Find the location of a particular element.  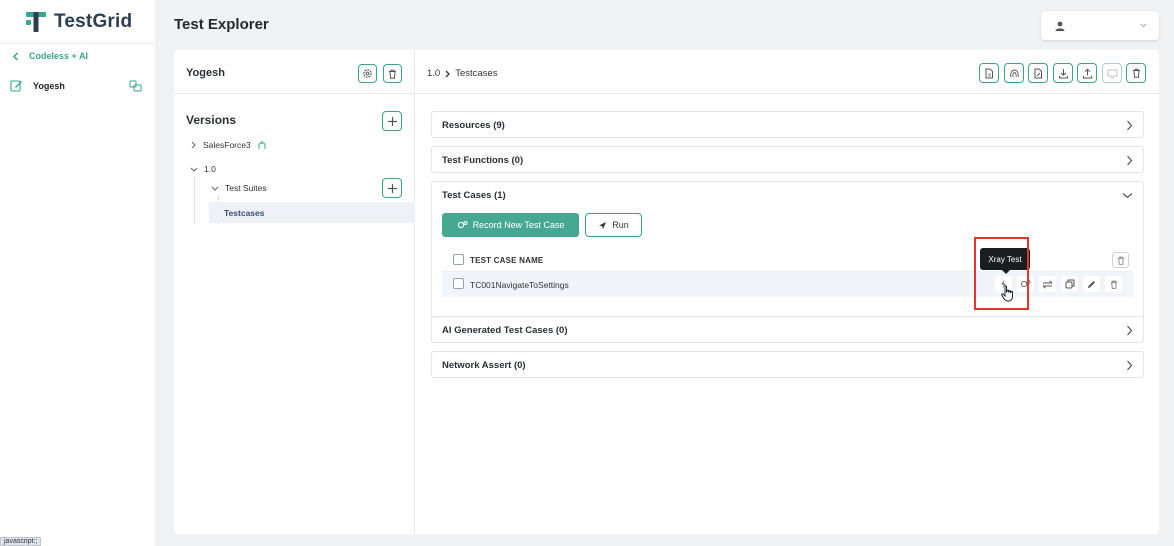

toolbar-edit-file-button is located at coordinates (1038, 73).